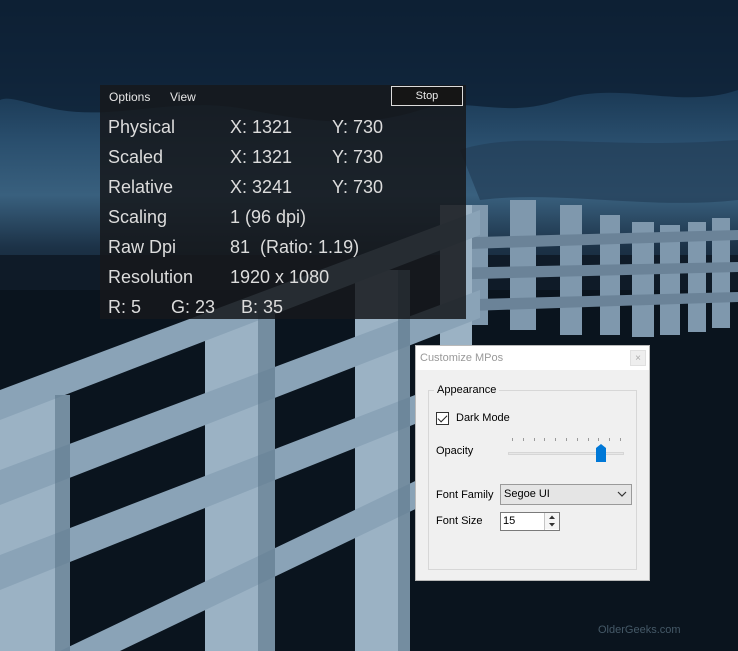 This screenshot has width=738, height=651. Describe the element at coordinates (261, 127) in the screenshot. I see `physical-x: X: 1321` at that location.